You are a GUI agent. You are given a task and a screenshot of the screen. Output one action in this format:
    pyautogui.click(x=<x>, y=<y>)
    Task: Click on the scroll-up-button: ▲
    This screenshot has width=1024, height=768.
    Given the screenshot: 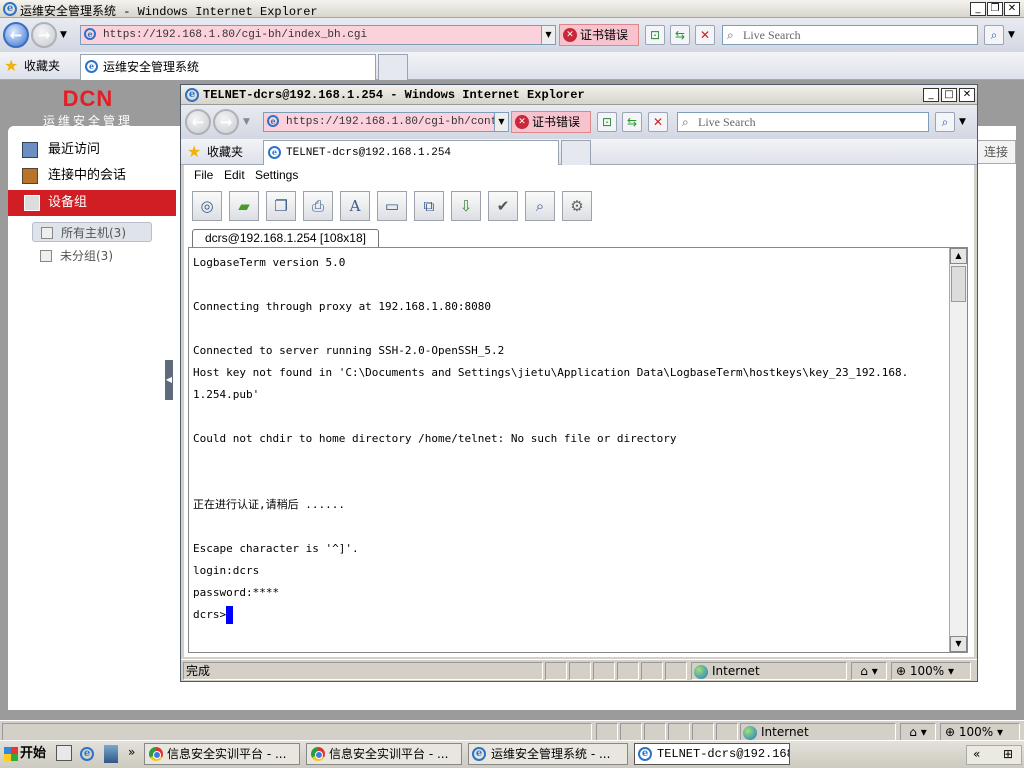 What is the action you would take?
    pyautogui.click(x=958, y=256)
    